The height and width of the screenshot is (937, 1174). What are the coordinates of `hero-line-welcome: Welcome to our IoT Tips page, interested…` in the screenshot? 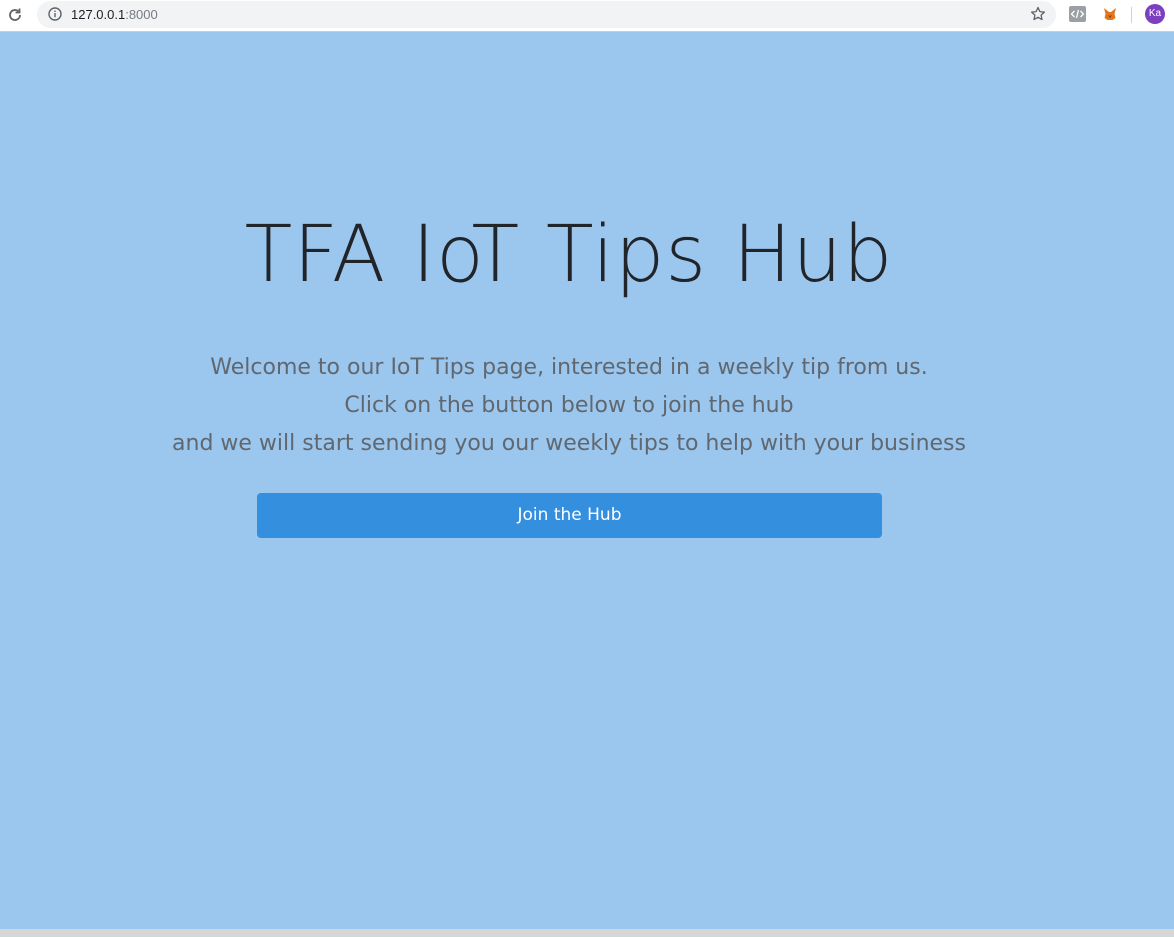 It's located at (569, 367).